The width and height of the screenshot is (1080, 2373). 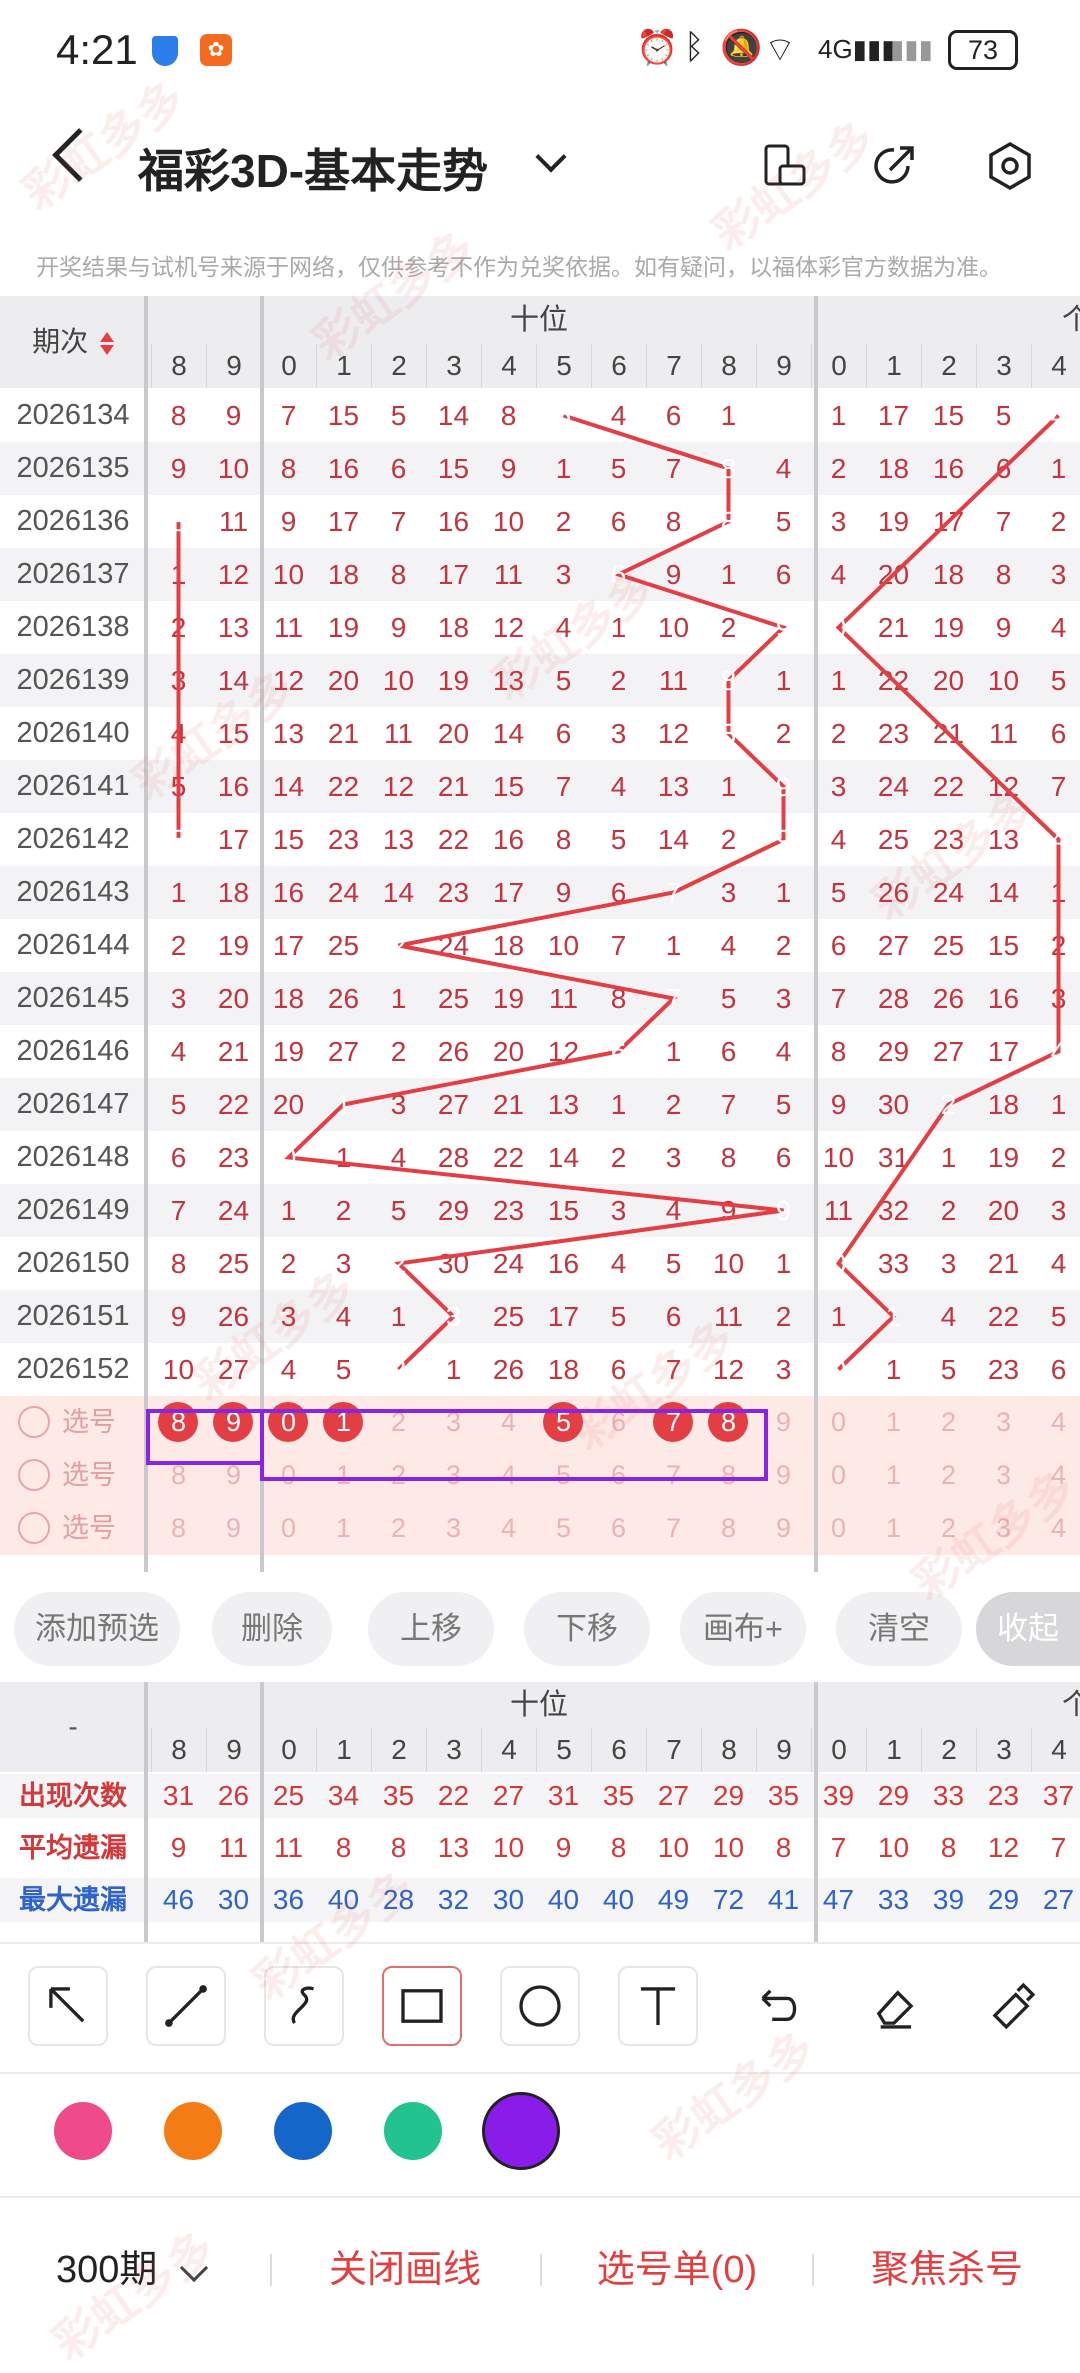 I want to click on period-count-selector: 300期, so click(x=121, y=2270).